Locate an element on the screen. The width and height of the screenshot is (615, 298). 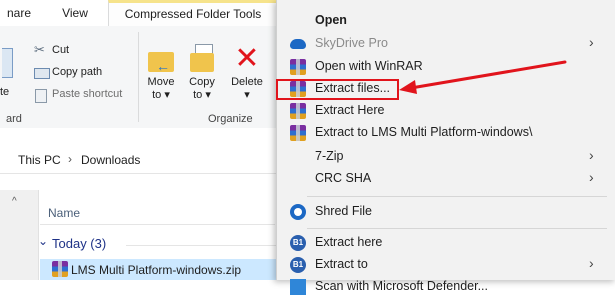
cut-button: ✂ Cut is located at coordinates (84, 51).